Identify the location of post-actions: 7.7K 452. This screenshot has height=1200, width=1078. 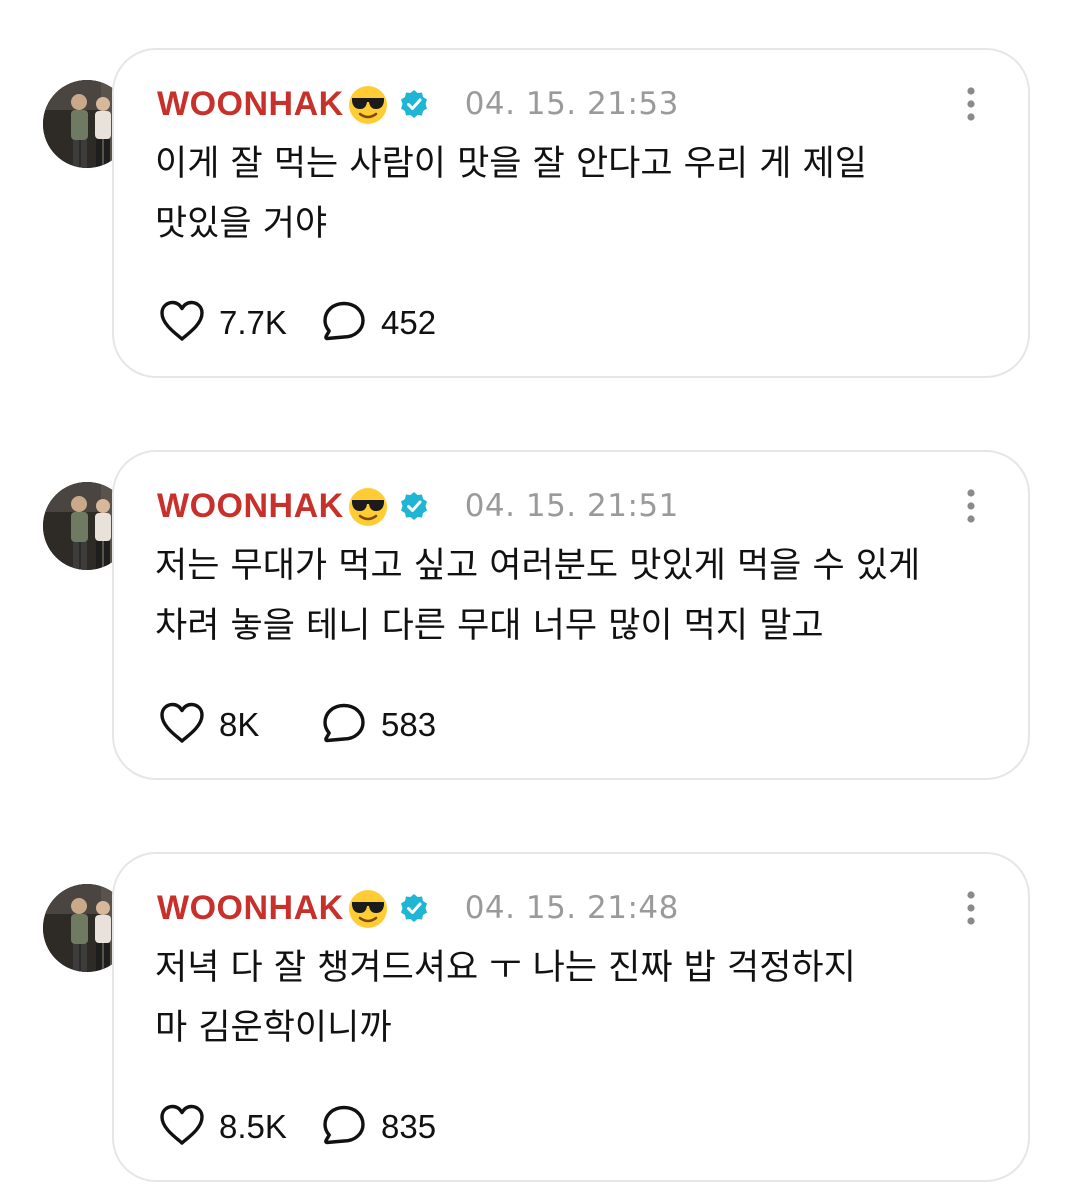
(297, 323).